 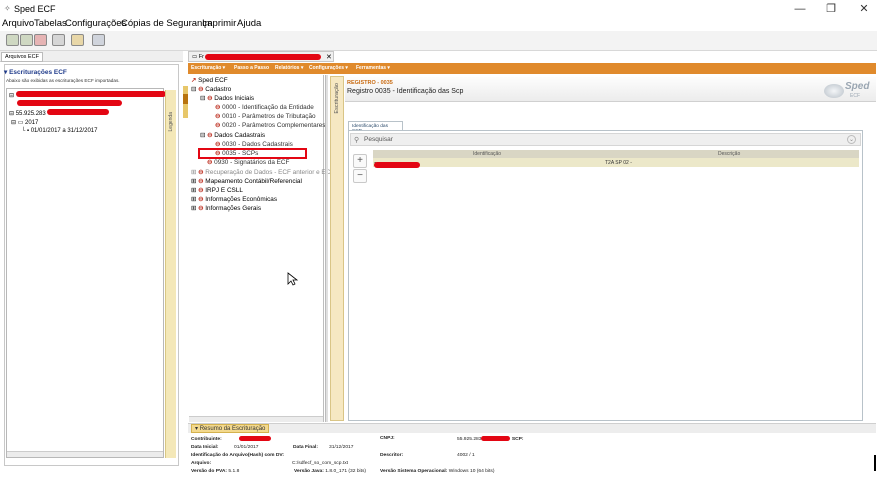 What do you see at coordinates (337, 248) in the screenshot?
I see `escrituracao-side-tab: Escrituração` at bounding box center [337, 248].